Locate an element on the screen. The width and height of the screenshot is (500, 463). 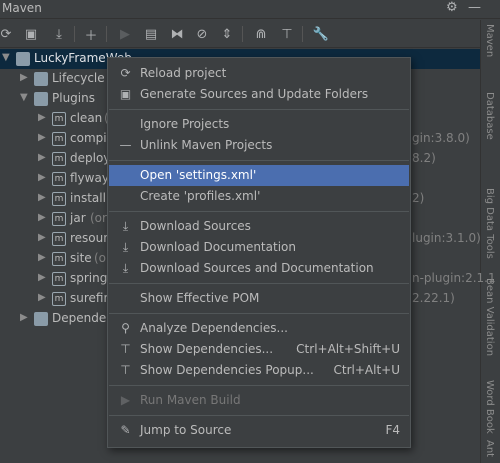
tree-label-dependencies: Depende is located at coordinates (79, 318).